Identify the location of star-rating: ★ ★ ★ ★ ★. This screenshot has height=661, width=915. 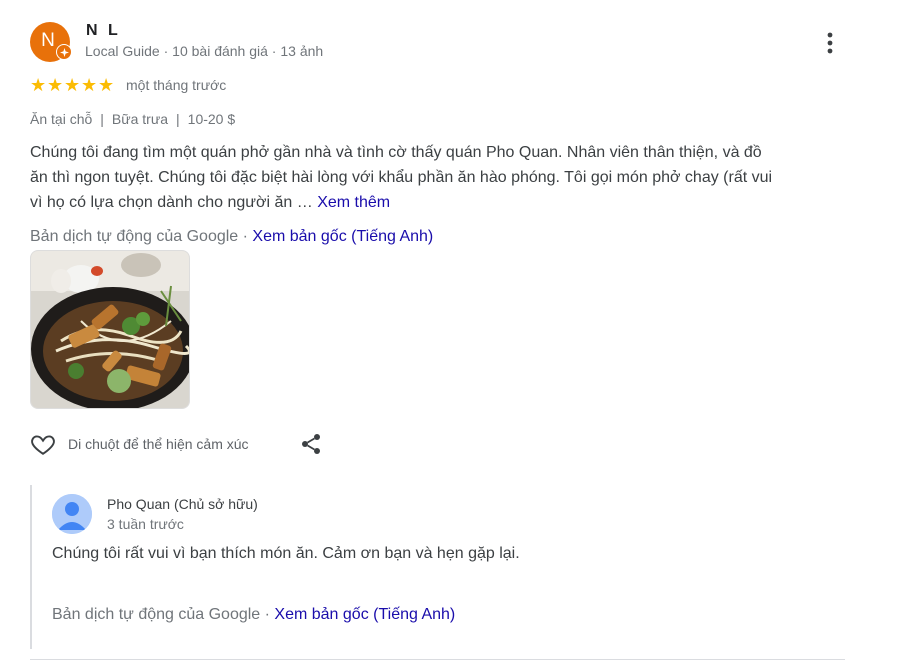
(72, 85).